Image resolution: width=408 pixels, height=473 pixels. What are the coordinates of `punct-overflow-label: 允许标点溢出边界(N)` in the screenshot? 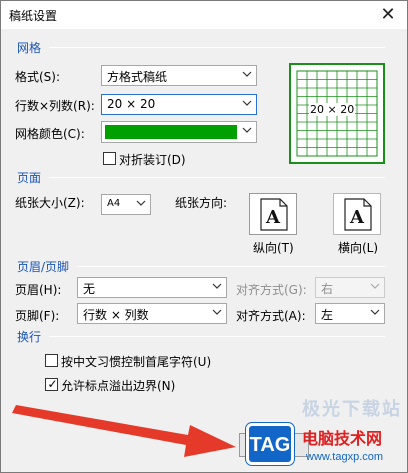 It's located at (118, 386).